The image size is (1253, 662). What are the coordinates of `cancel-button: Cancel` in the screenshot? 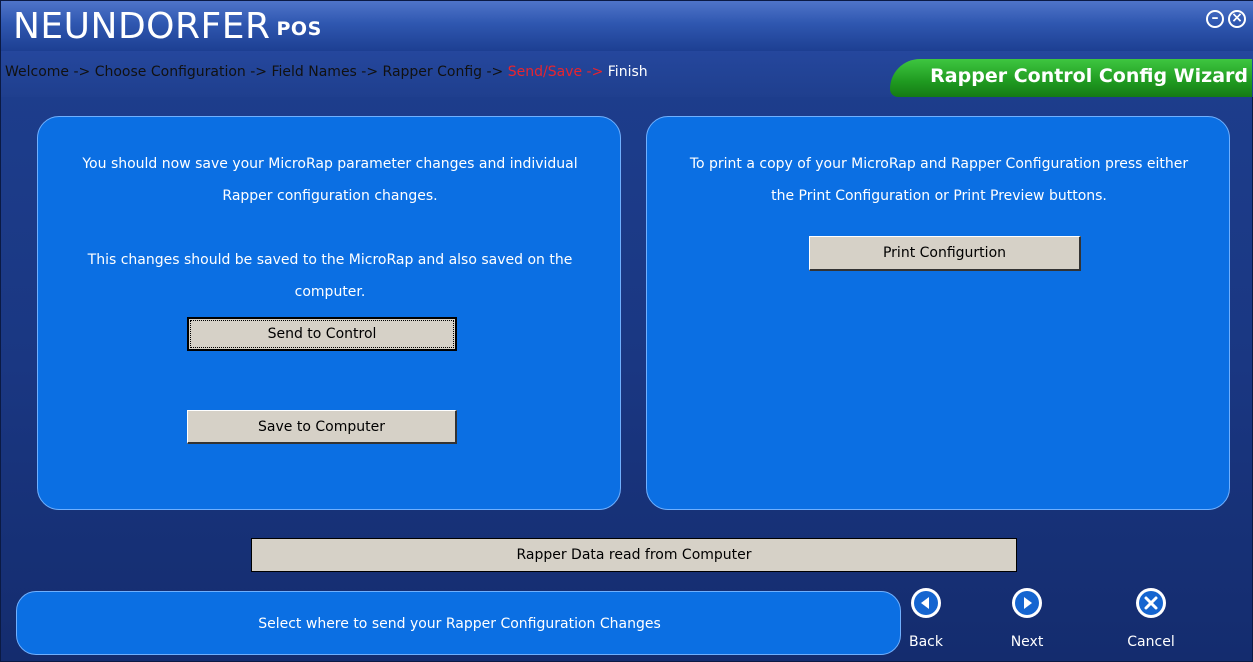 It's located at (1151, 619).